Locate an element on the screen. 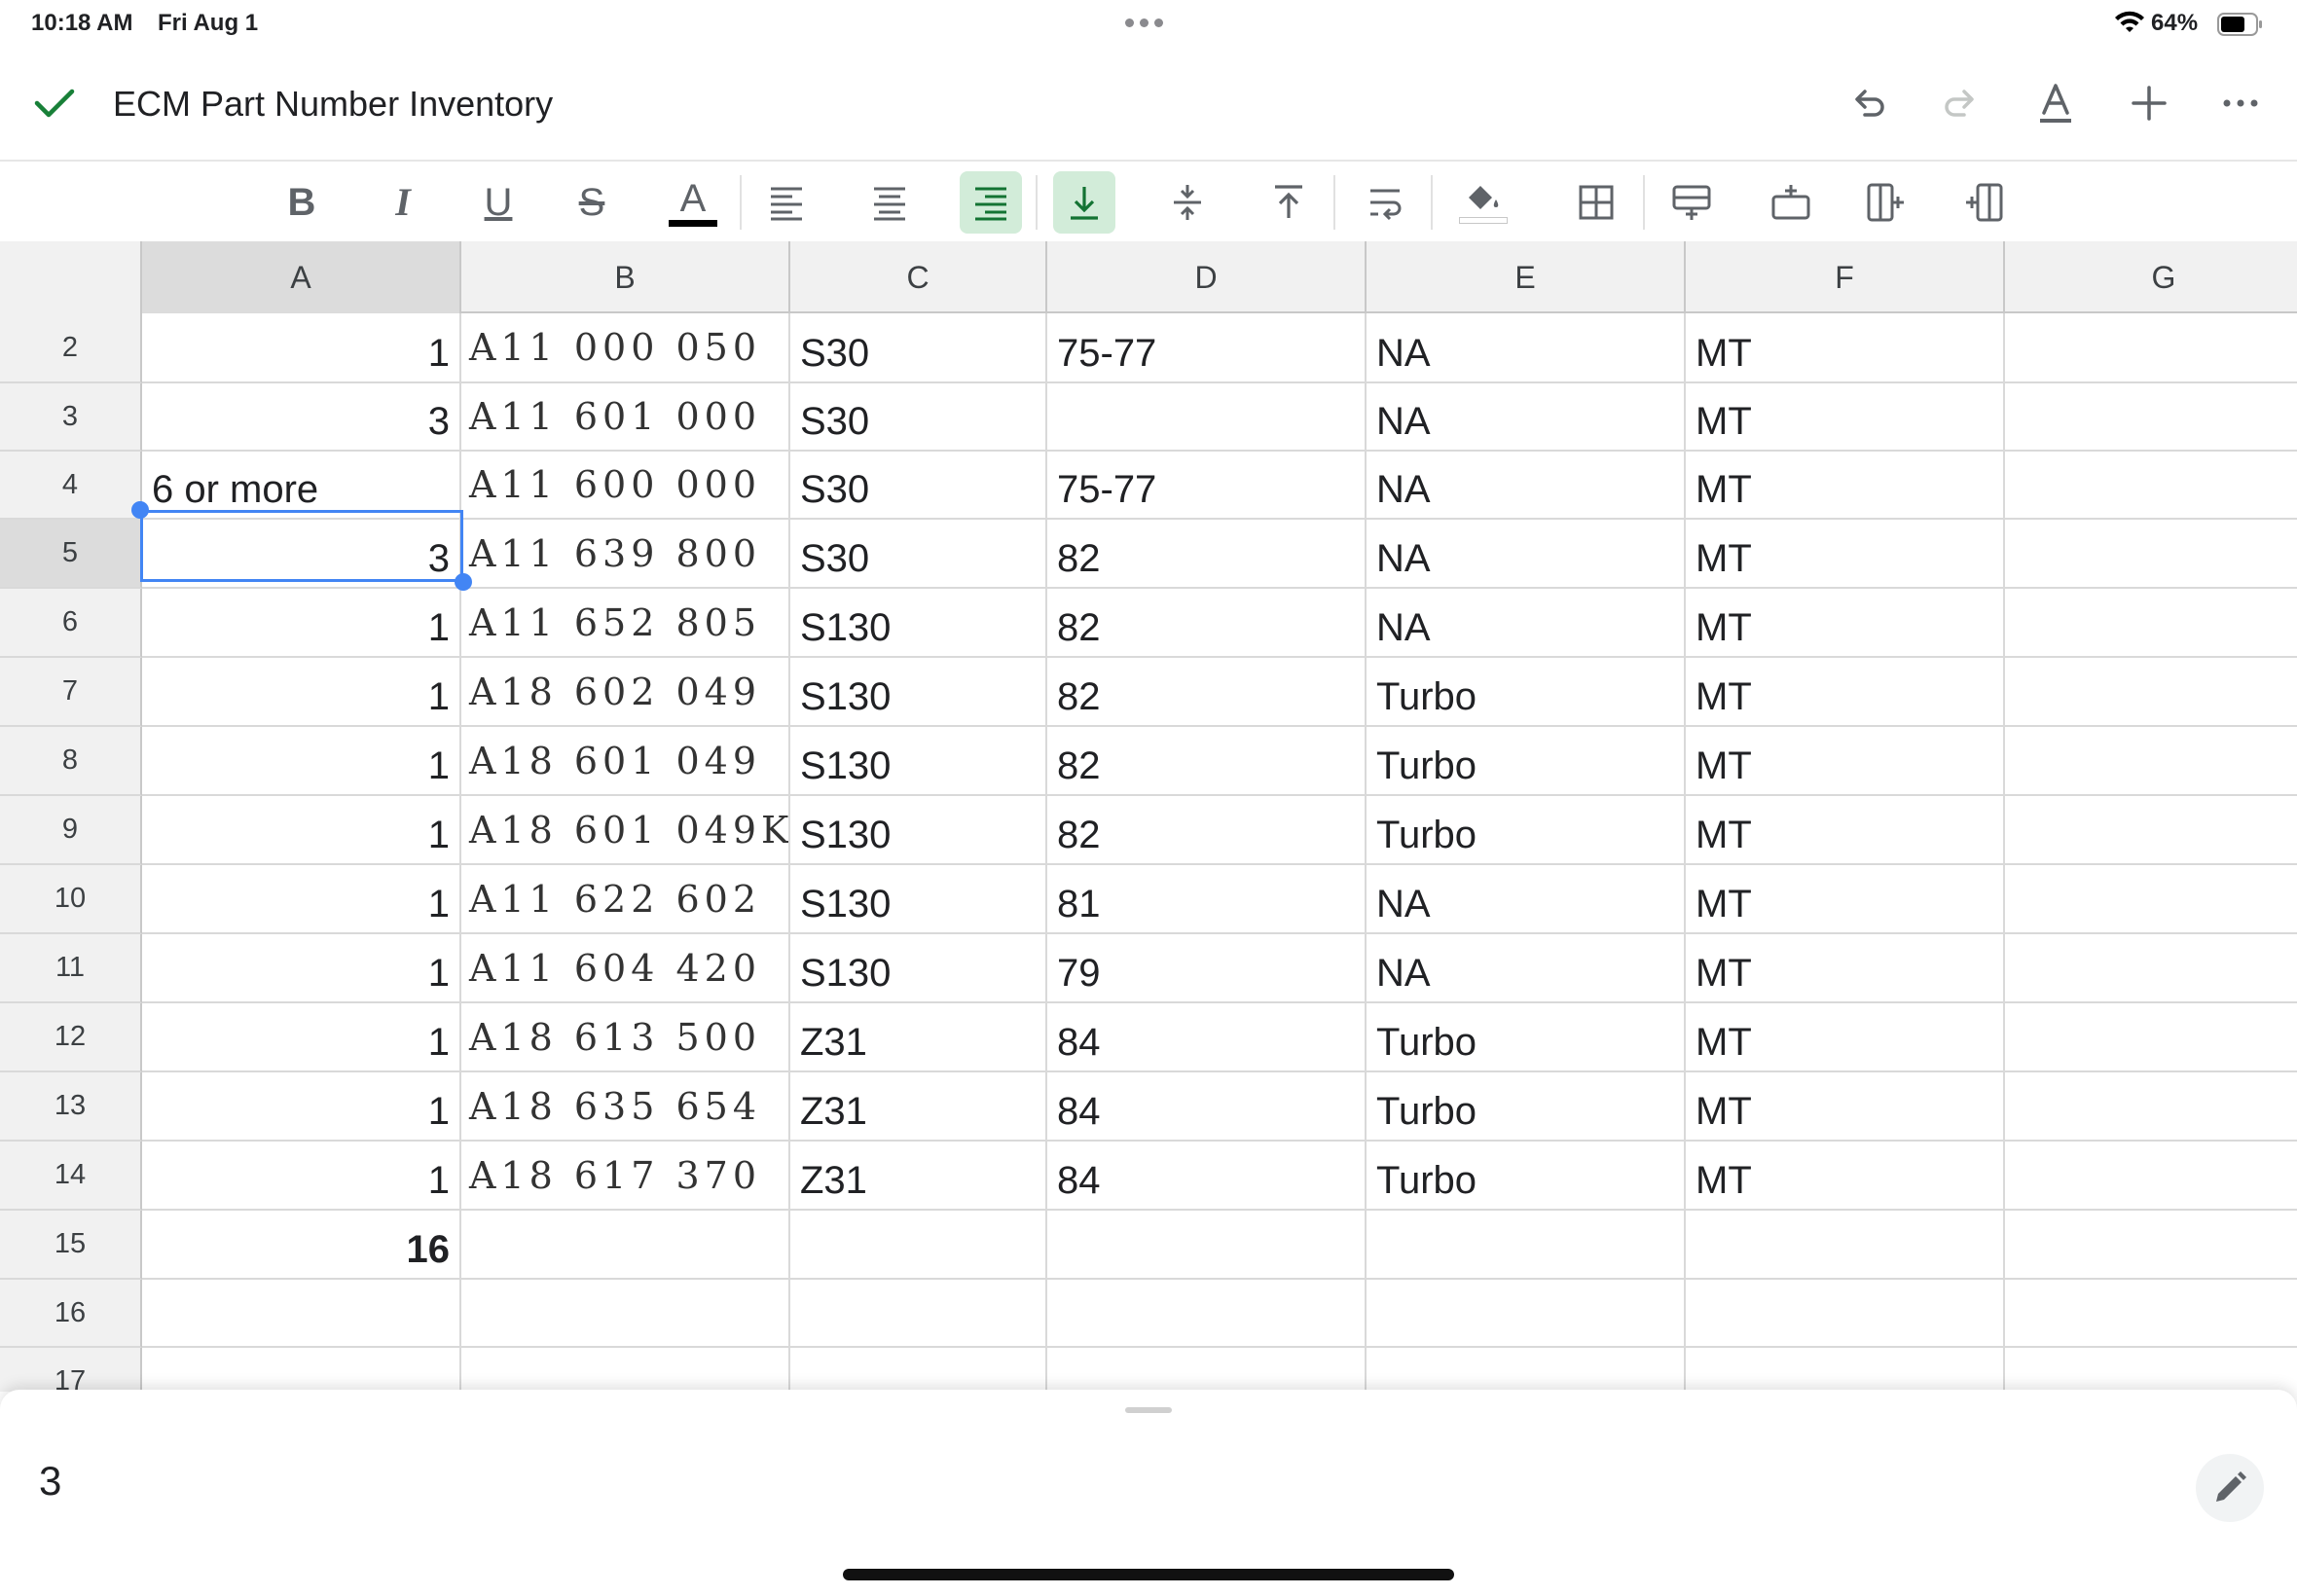  column-header-g: G is located at coordinates (2151, 277).